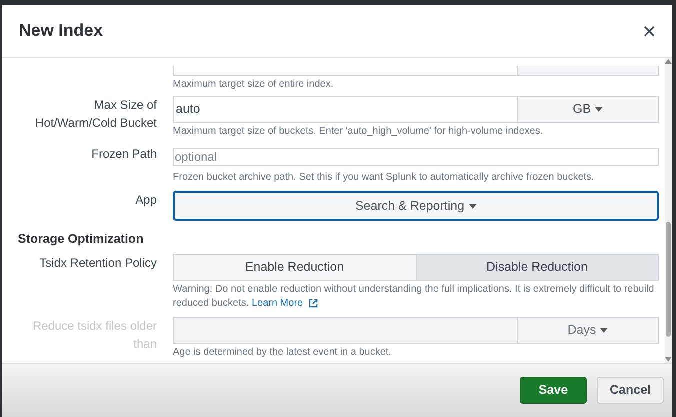 The image size is (676, 417). I want to click on scroll-up-icon, so click(668, 61).